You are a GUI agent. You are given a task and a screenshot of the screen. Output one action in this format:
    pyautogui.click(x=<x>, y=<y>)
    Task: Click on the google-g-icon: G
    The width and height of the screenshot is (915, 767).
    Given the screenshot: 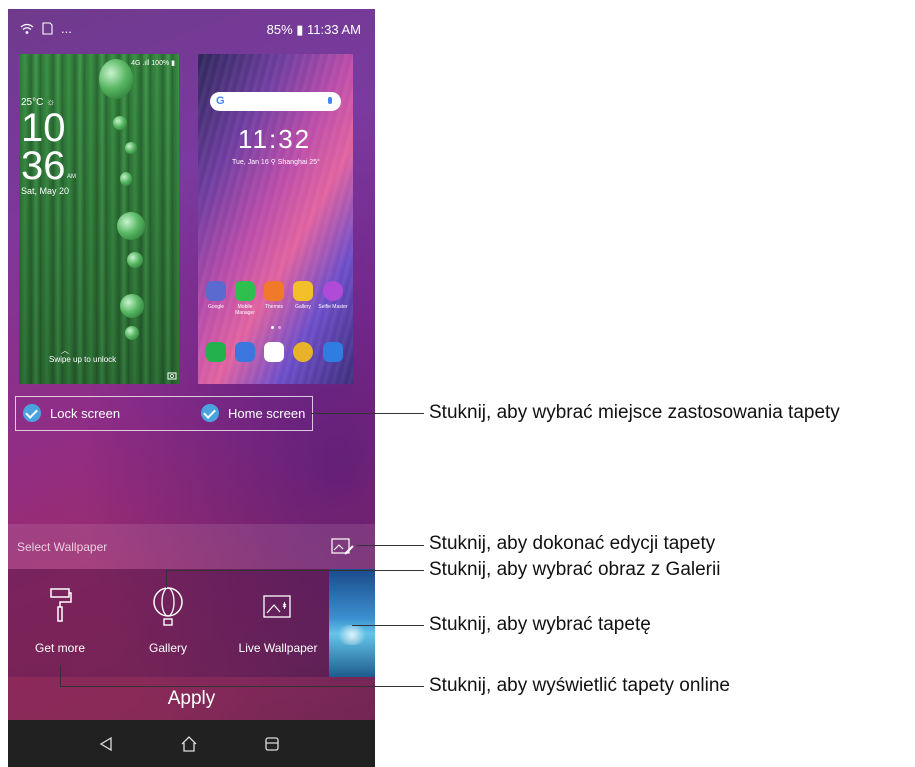 What is the action you would take?
    pyautogui.click(x=220, y=101)
    